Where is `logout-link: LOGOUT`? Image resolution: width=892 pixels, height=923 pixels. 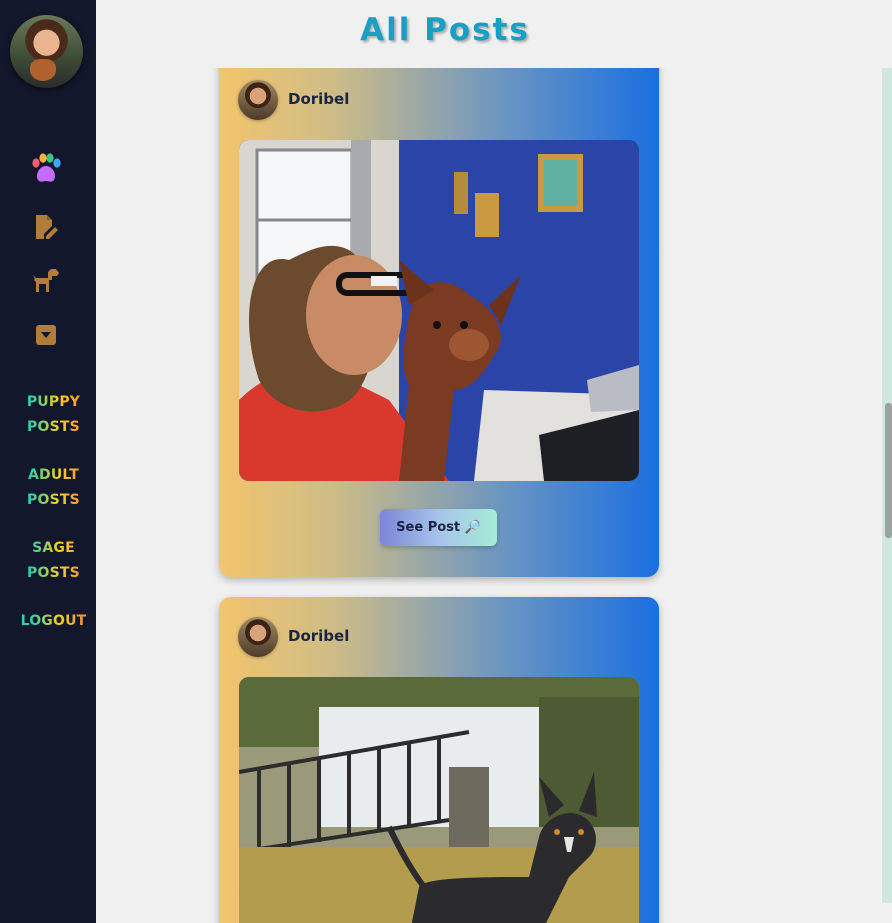
logout-link: LOGOUT is located at coordinates (53, 621).